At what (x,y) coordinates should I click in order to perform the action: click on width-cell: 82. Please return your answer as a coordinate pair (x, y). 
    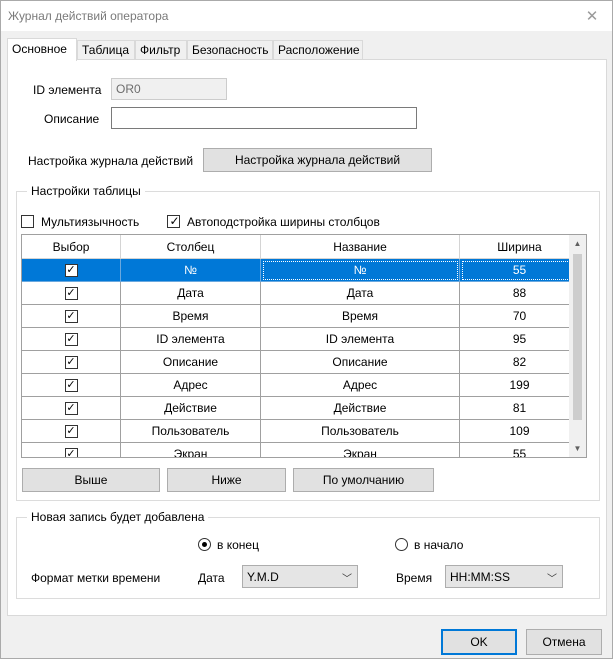
    Looking at the image, I should click on (520, 362).